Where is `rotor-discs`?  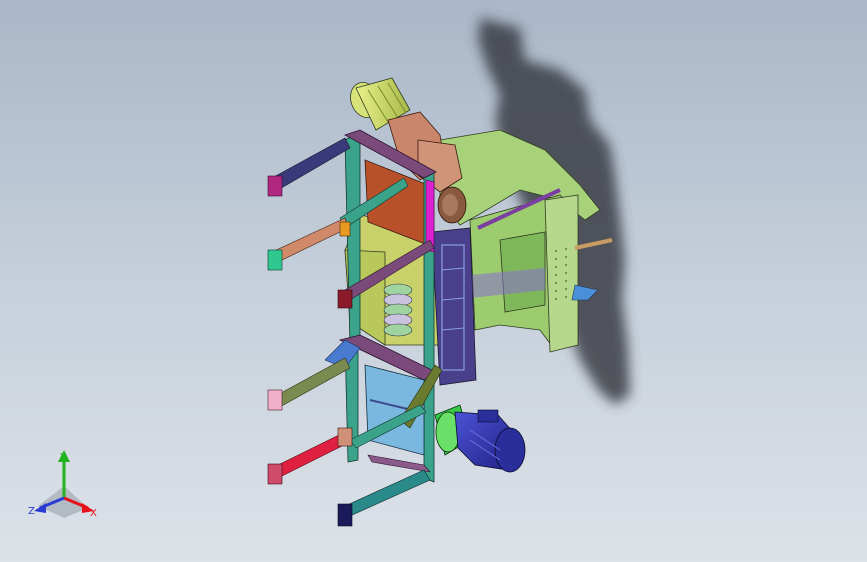
rotor-discs is located at coordinates (398, 310).